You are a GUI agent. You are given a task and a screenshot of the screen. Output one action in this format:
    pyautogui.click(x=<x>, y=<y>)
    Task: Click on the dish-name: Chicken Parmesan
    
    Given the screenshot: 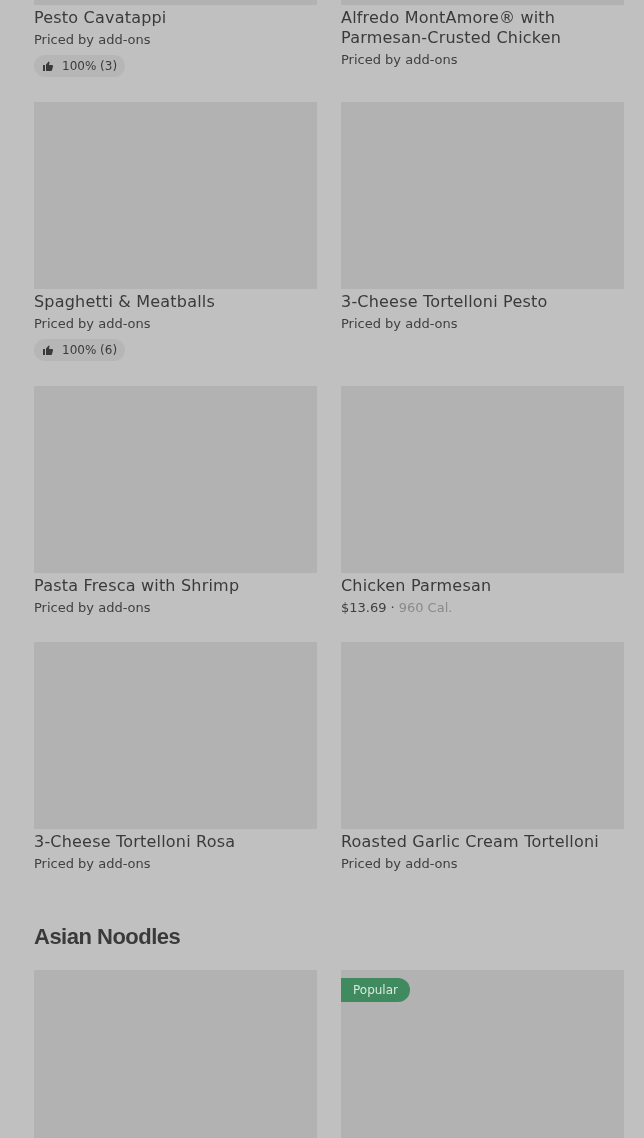 What is the action you would take?
    pyautogui.click(x=482, y=586)
    